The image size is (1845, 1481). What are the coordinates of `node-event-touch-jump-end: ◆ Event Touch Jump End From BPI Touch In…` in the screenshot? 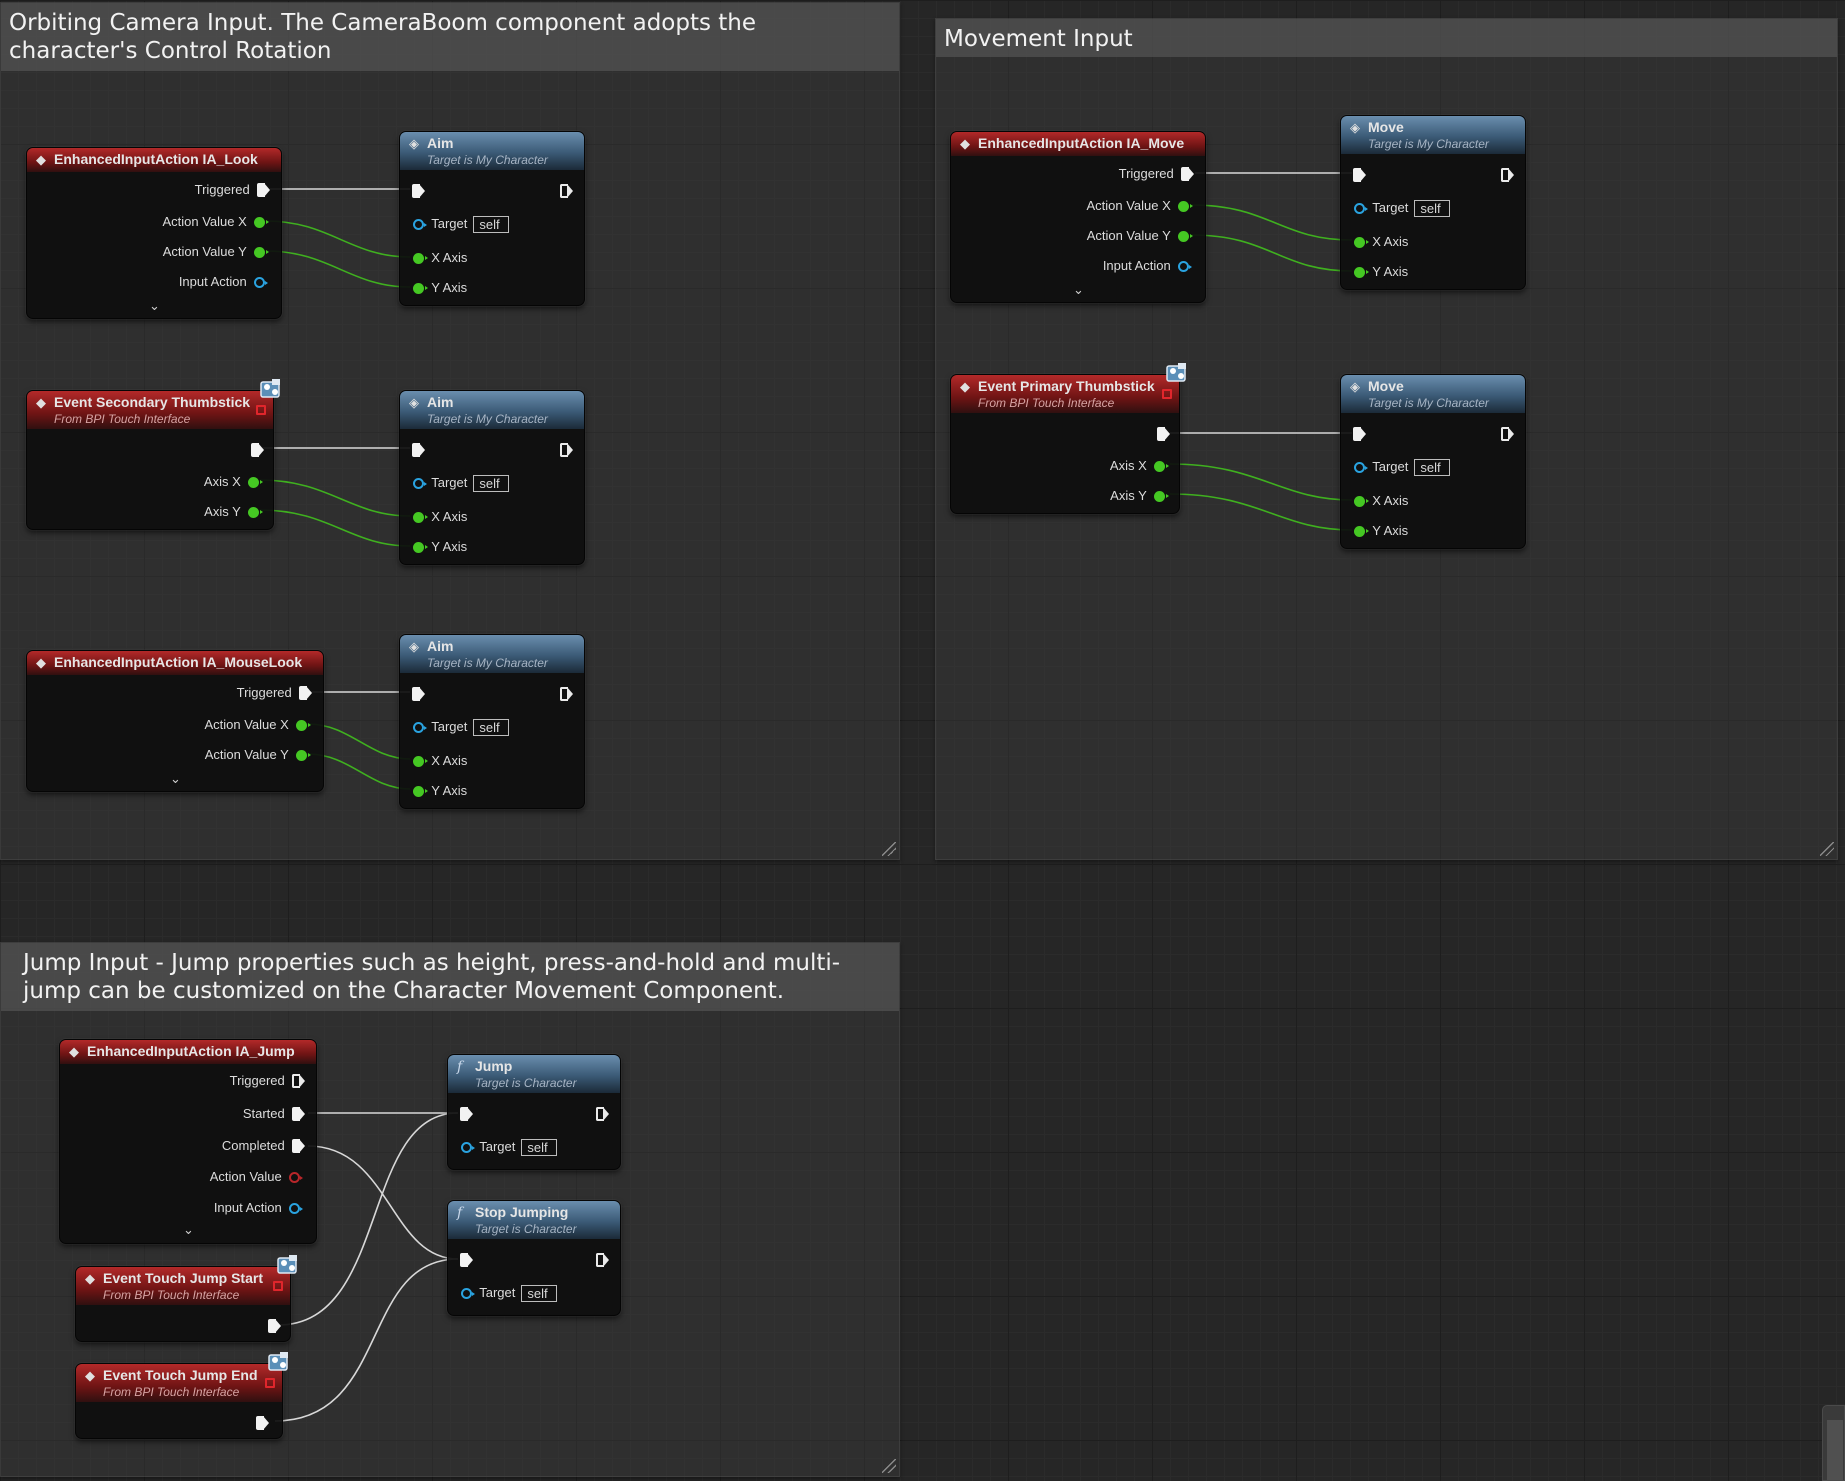 It's located at (179, 1401).